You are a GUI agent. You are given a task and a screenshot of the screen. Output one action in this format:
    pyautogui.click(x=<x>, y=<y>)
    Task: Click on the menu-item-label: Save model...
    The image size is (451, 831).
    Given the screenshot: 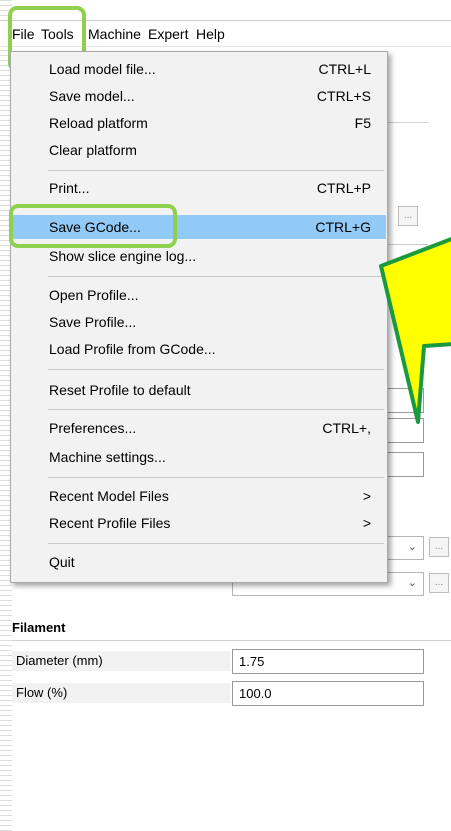 What is the action you would take?
    pyautogui.click(x=92, y=96)
    